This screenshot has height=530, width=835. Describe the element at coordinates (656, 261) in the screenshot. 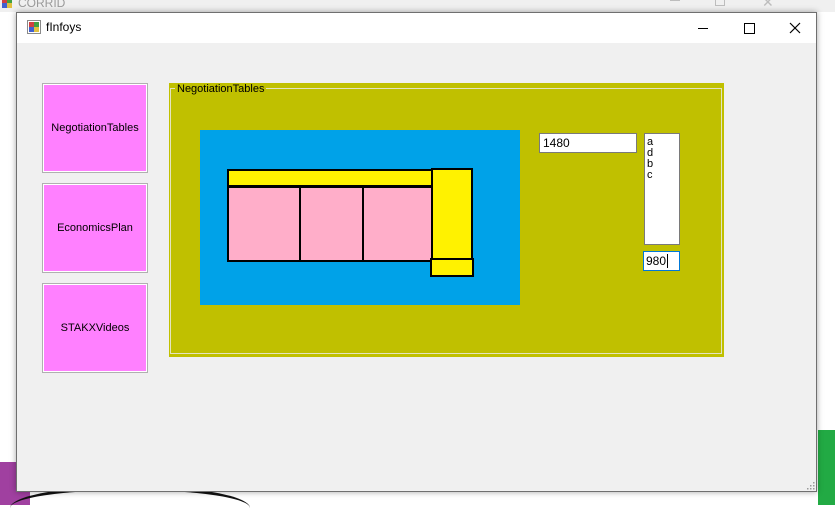

I see `height-input-value: 980` at that location.